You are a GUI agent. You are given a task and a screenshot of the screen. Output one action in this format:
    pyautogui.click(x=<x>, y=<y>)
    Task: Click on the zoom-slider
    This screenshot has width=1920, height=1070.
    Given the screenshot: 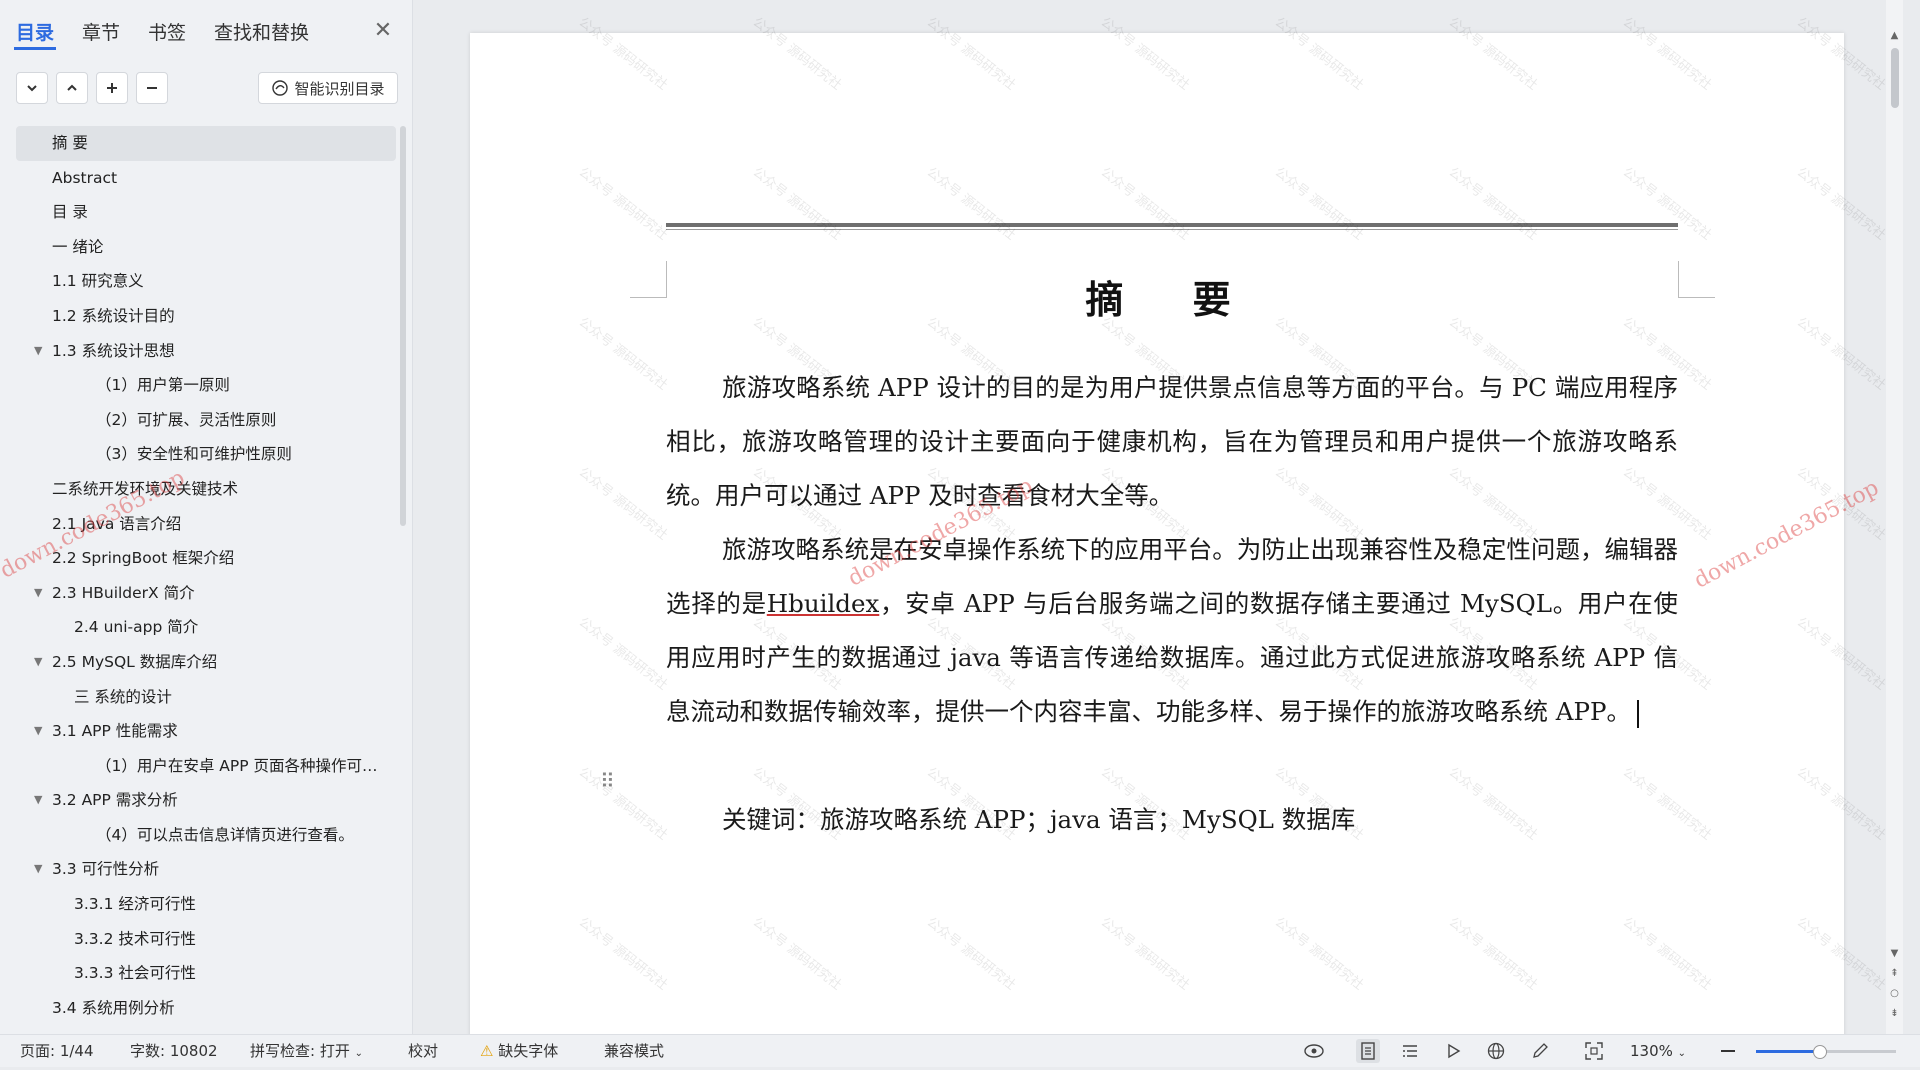 What is the action you would take?
    pyautogui.click(x=1826, y=1052)
    